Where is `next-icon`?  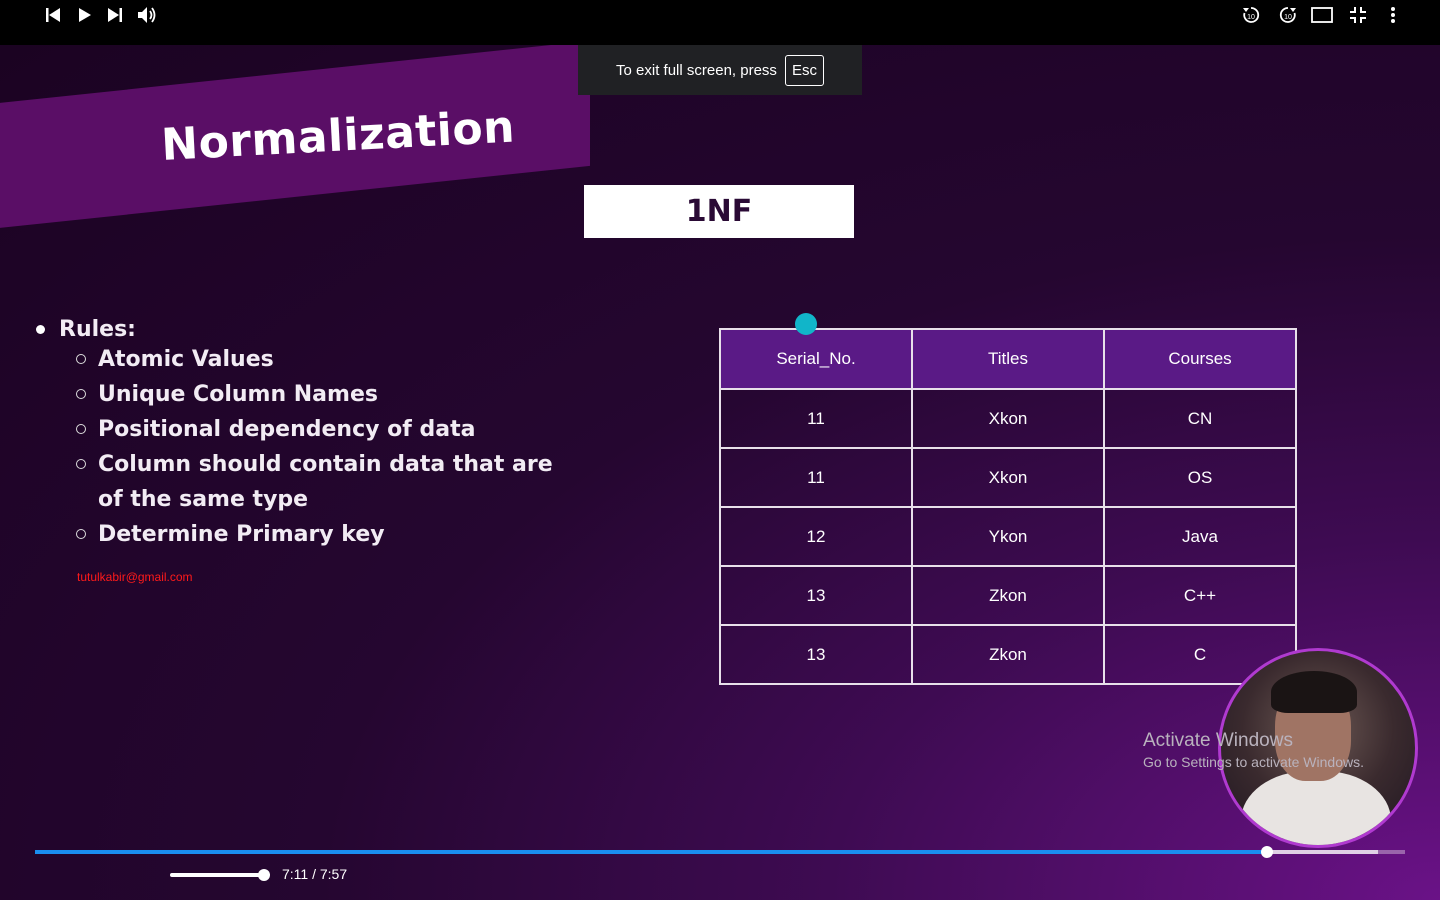
next-icon is located at coordinates (115, 15).